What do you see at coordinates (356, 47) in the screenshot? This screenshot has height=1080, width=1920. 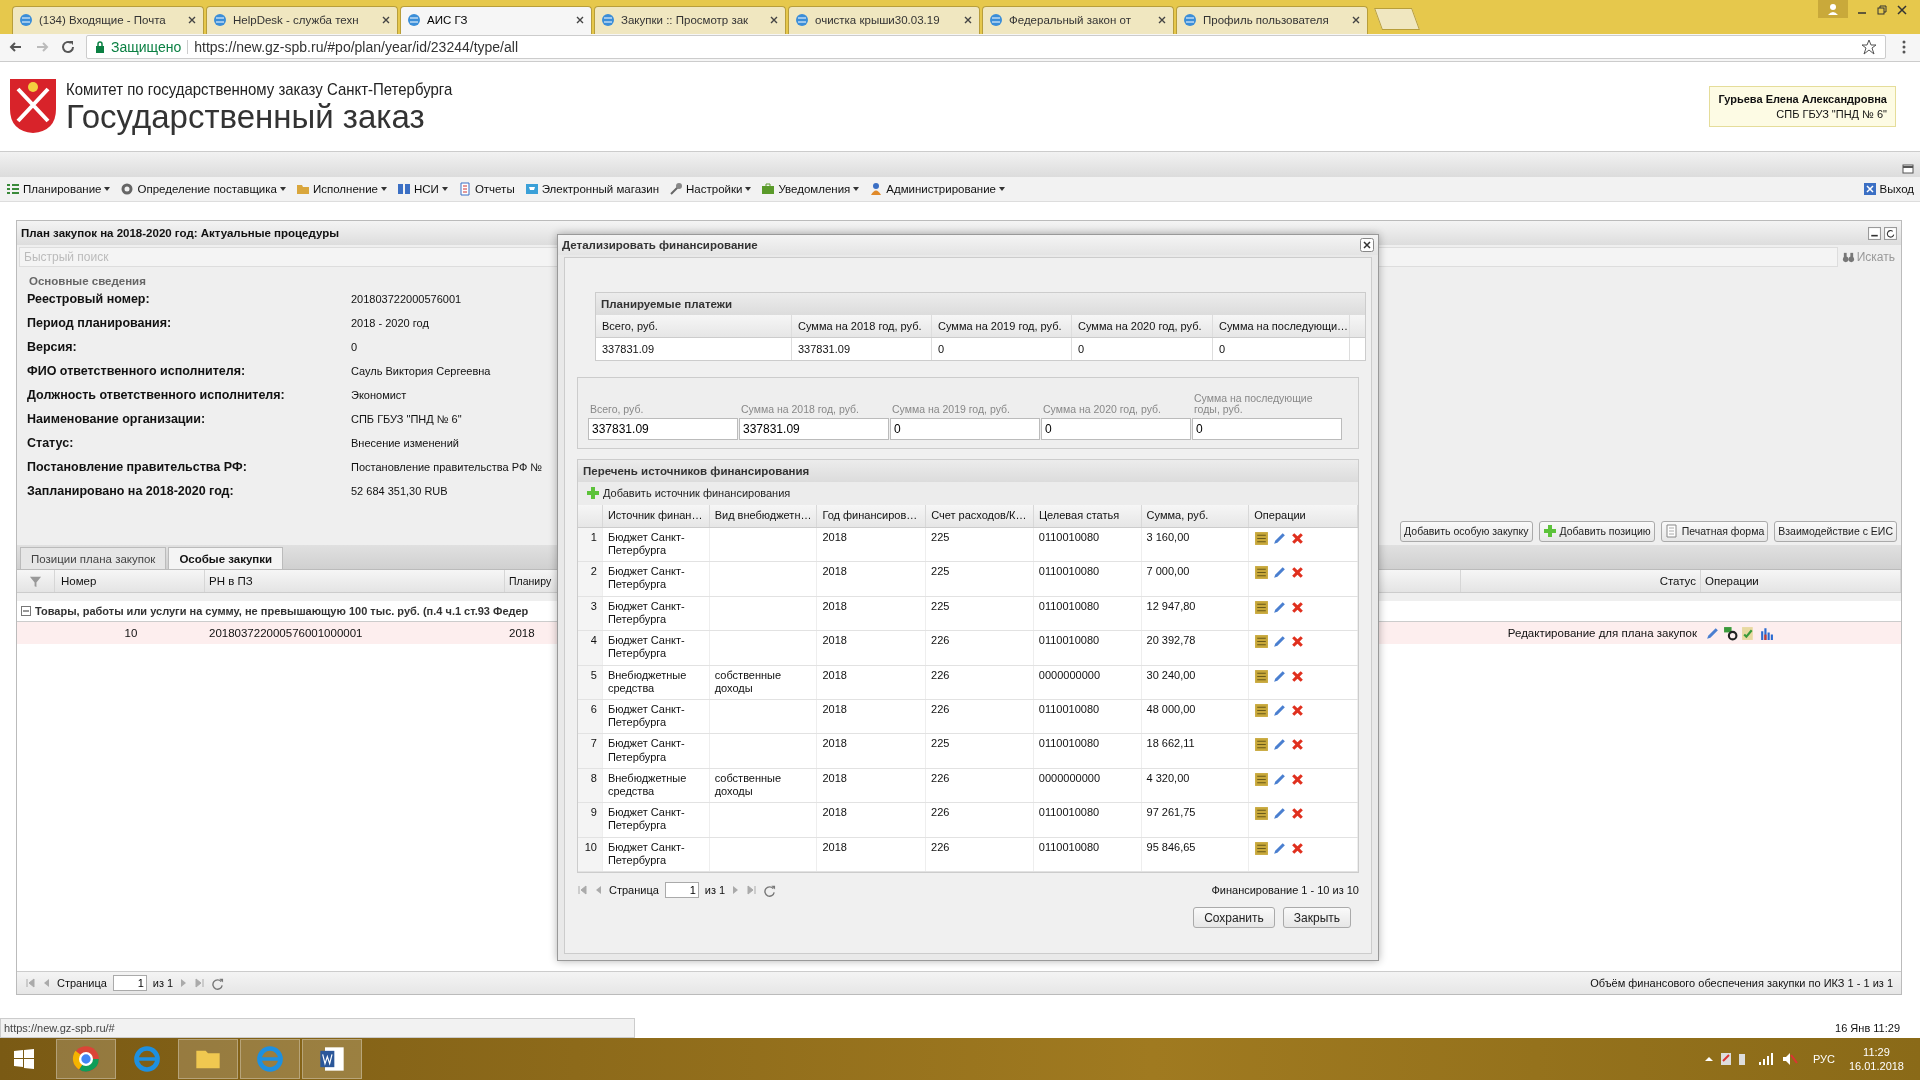 I see `url-text: https://new.gz-spb.ru/#po/plan/year/id/23244/type/all` at bounding box center [356, 47].